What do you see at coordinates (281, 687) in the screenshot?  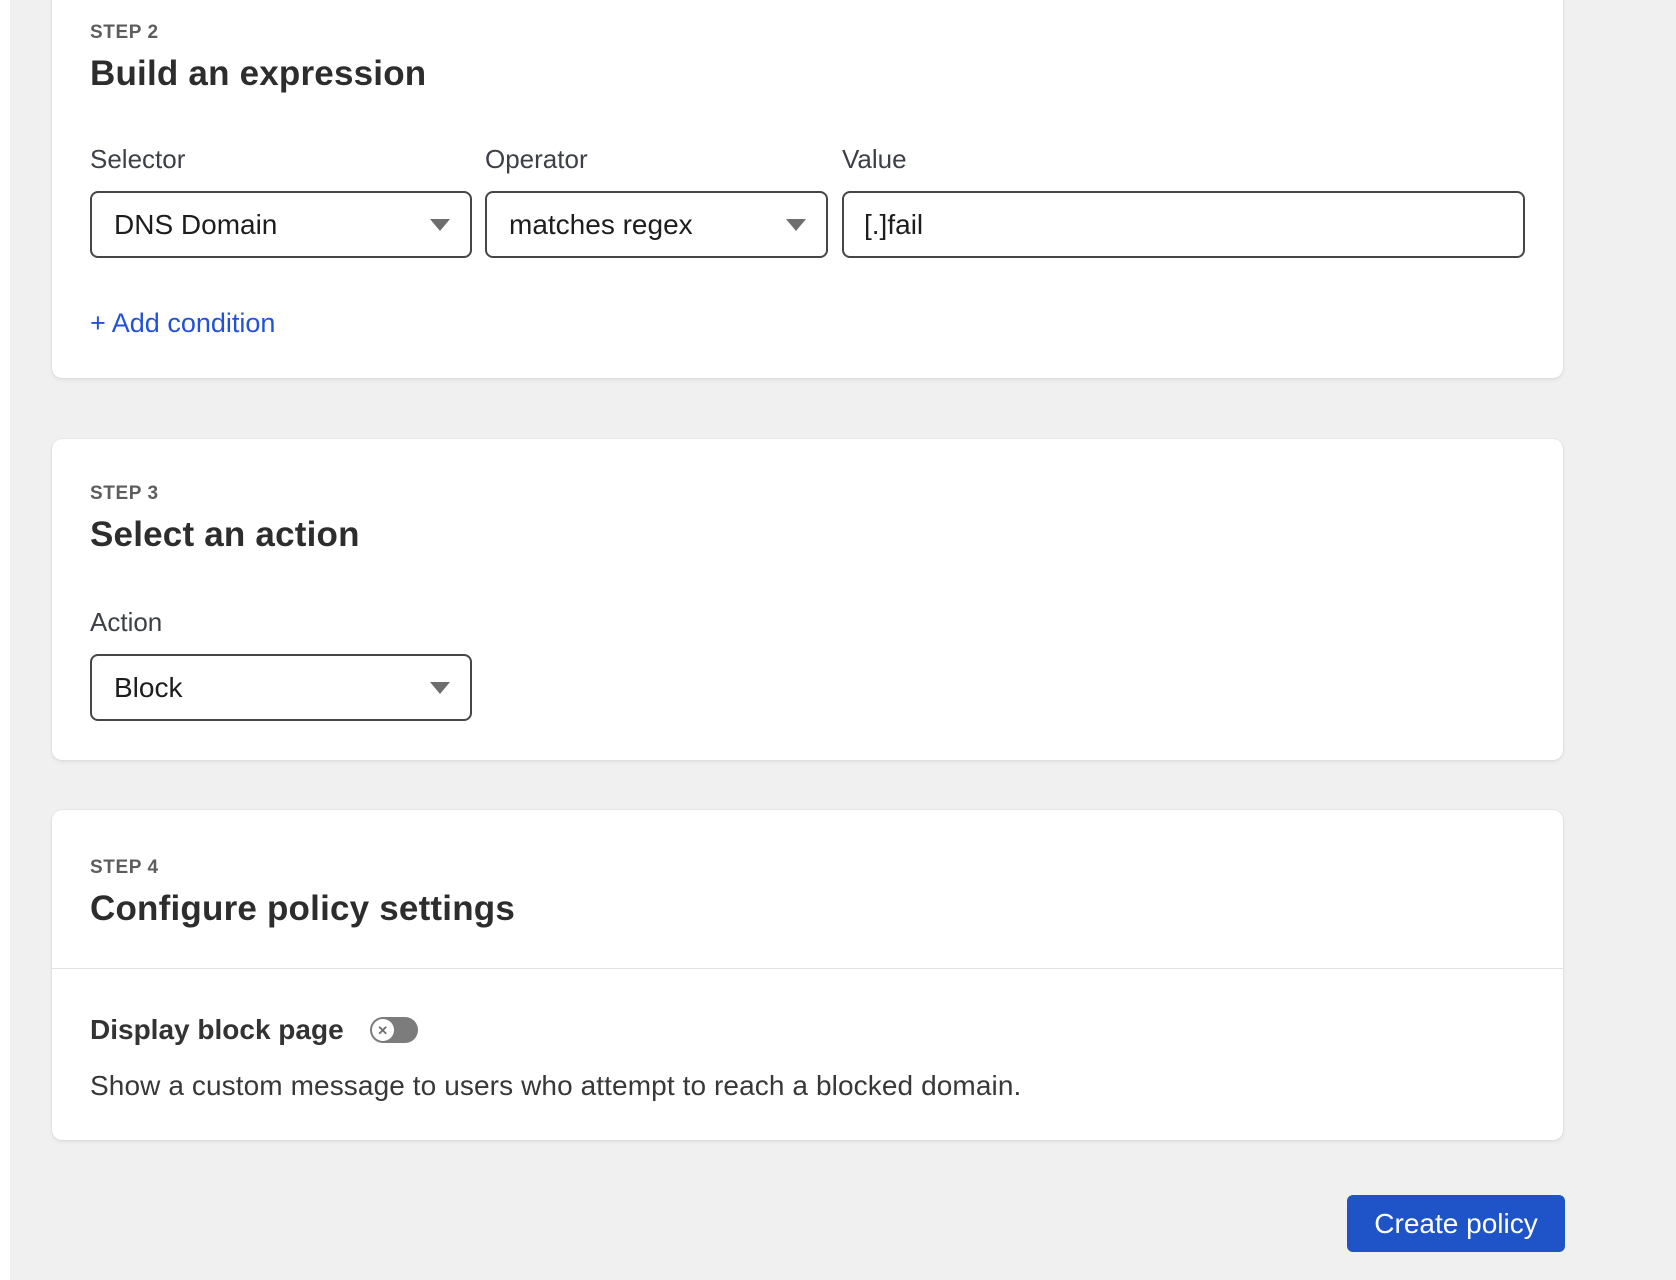 I see `action-select: Block` at bounding box center [281, 687].